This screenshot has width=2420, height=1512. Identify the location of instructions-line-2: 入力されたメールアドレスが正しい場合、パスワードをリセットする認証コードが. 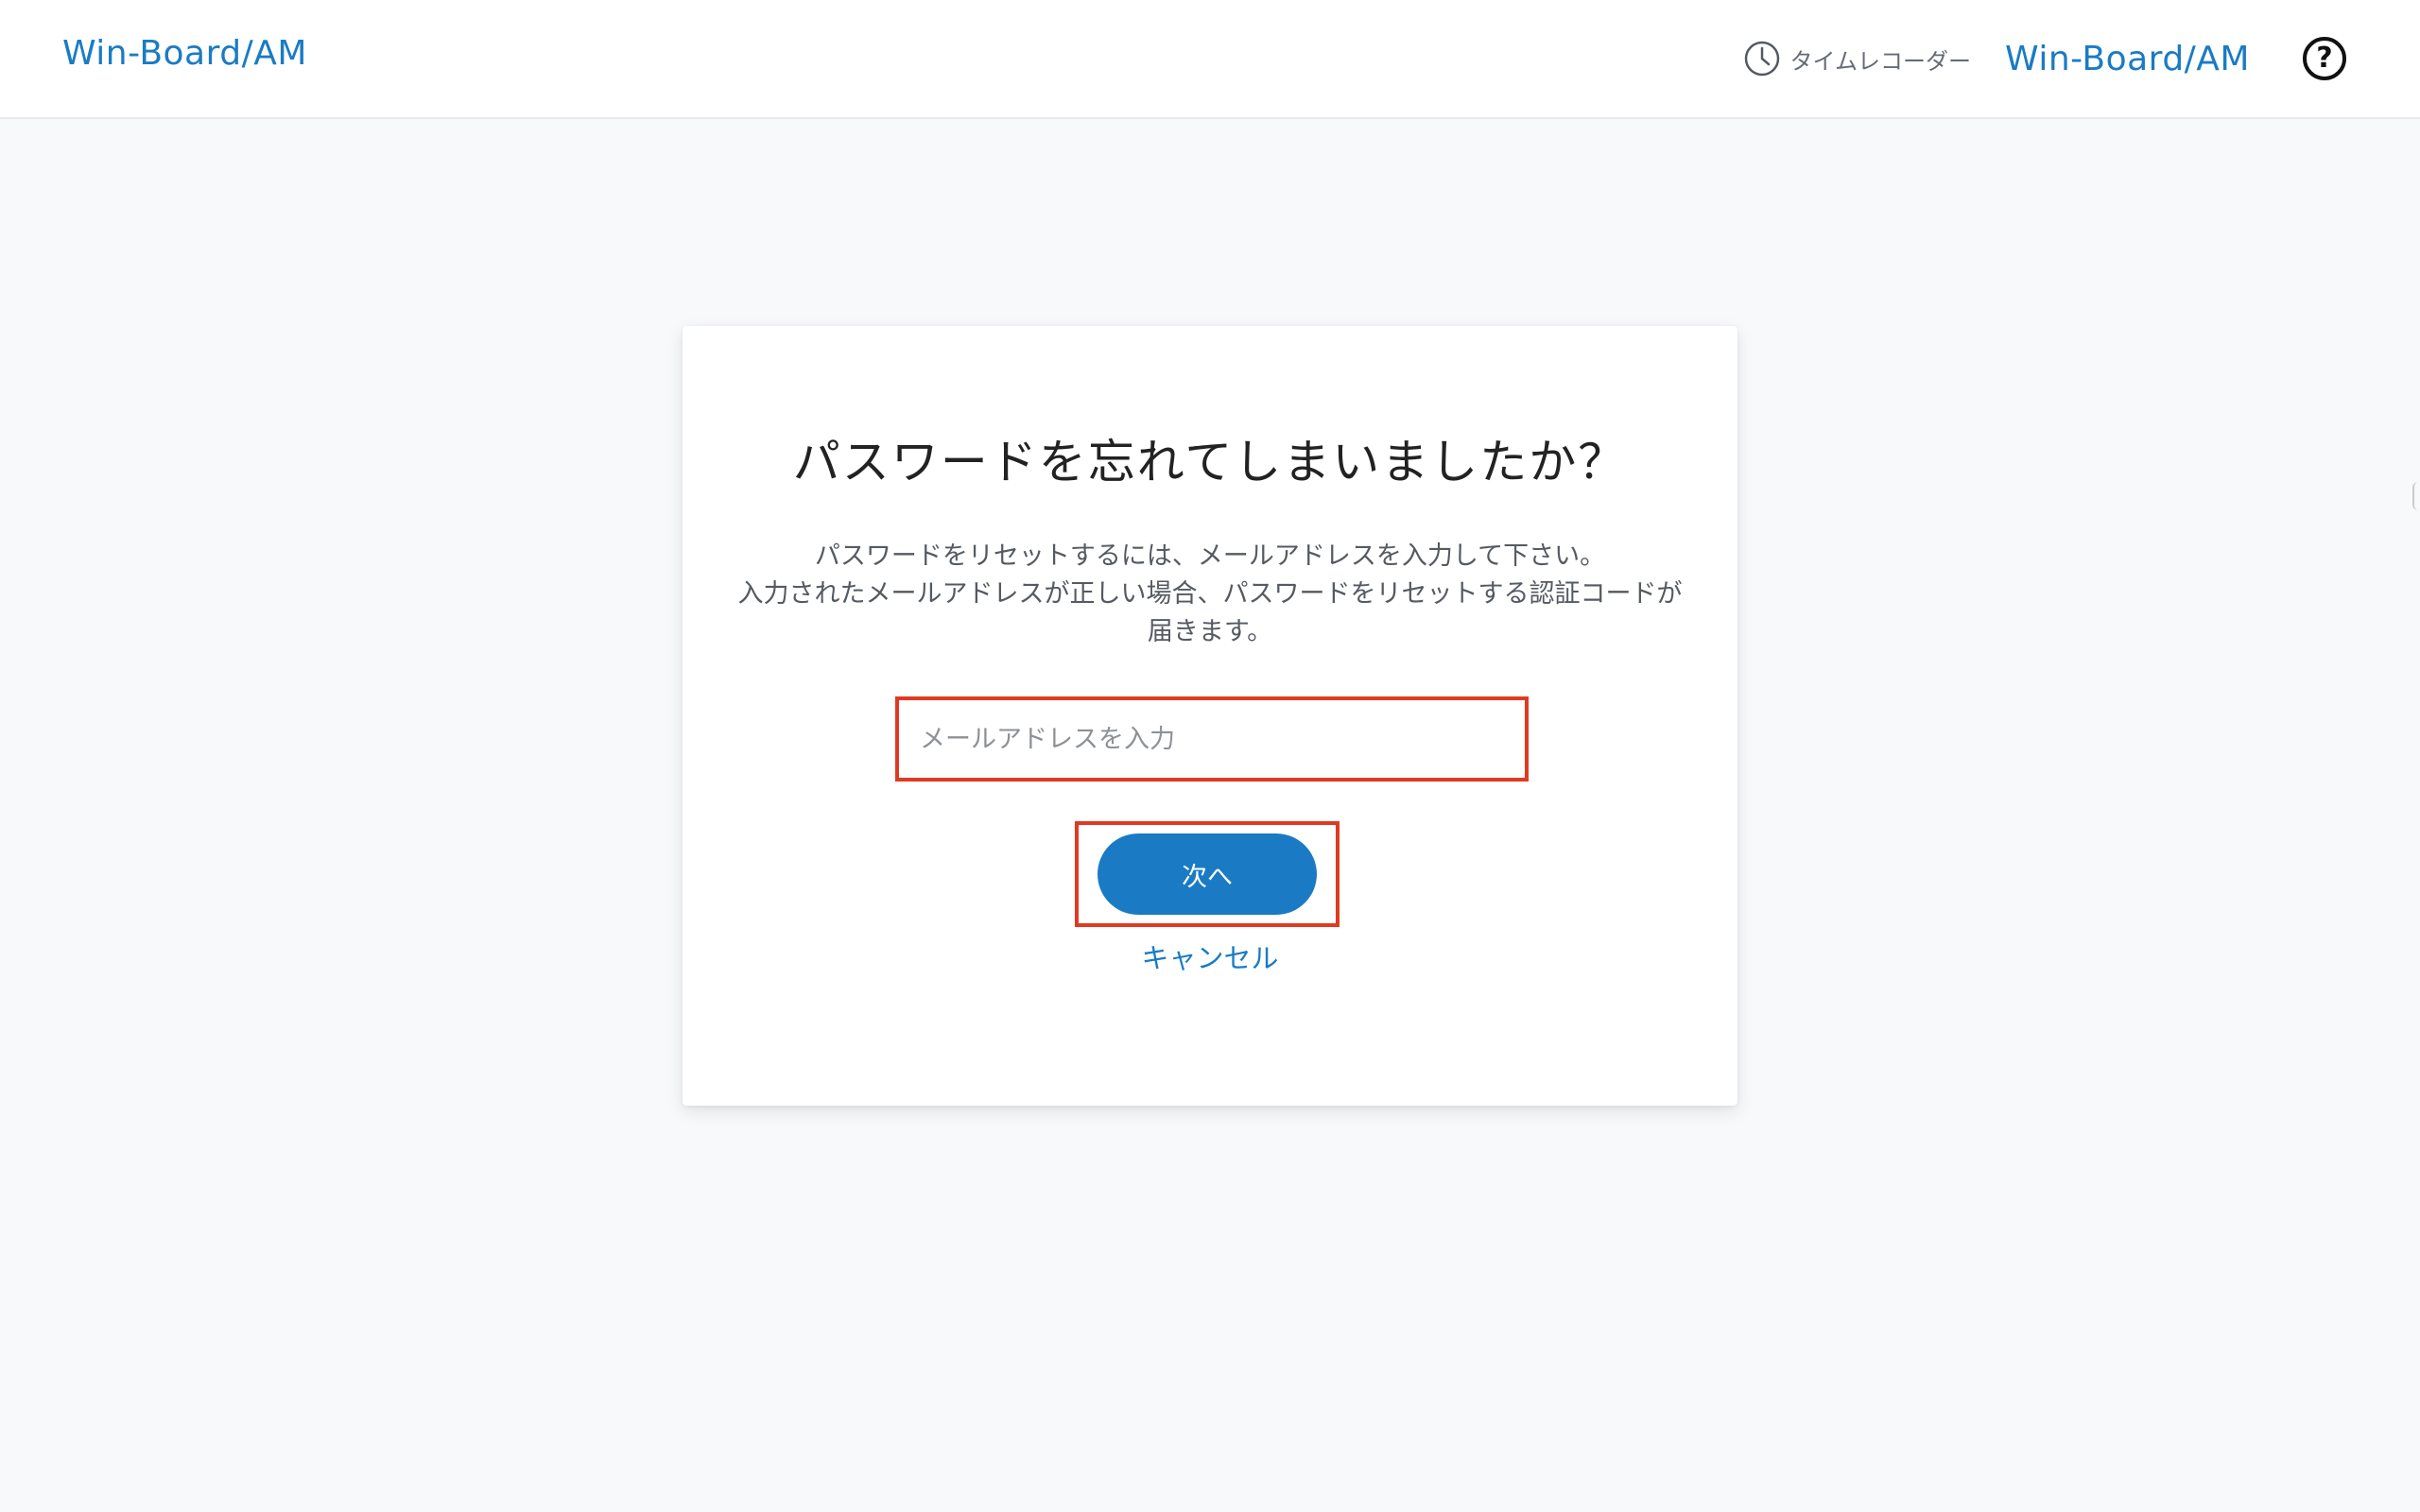
(1210, 594).